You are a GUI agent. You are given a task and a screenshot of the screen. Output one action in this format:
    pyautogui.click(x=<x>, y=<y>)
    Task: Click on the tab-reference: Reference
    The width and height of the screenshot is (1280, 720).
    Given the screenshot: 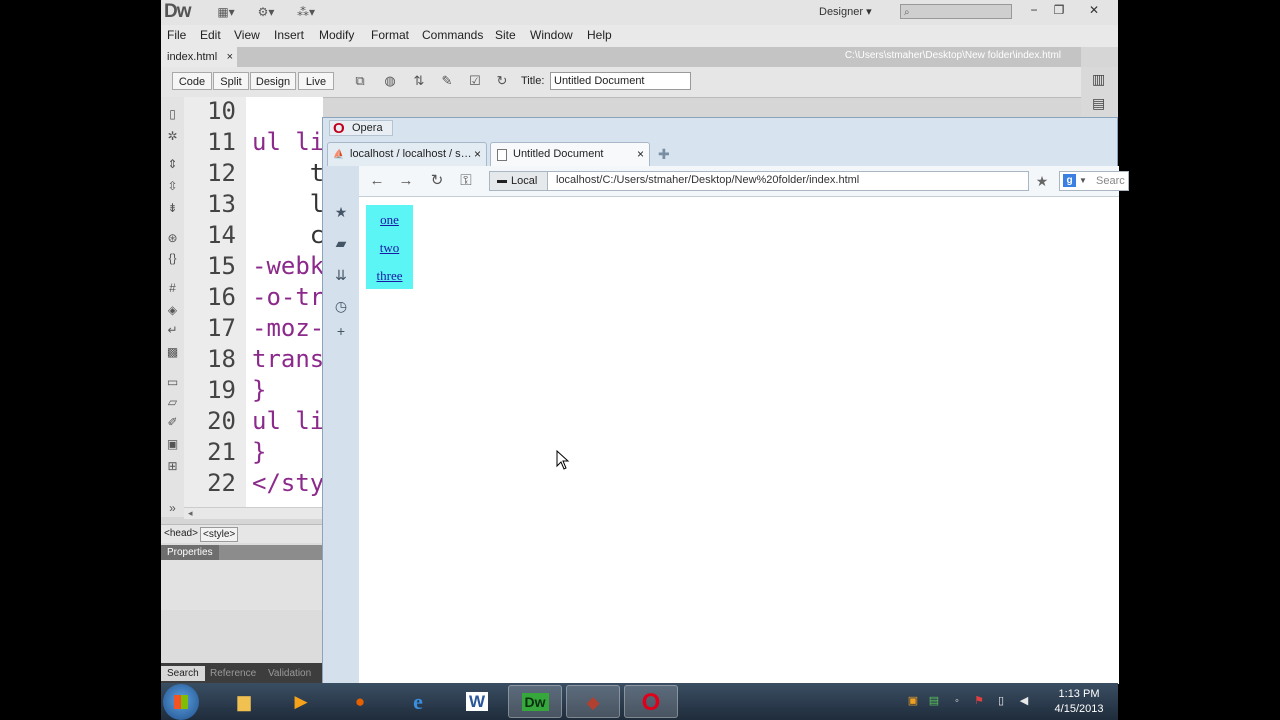 What is the action you would take?
    pyautogui.click(x=233, y=673)
    